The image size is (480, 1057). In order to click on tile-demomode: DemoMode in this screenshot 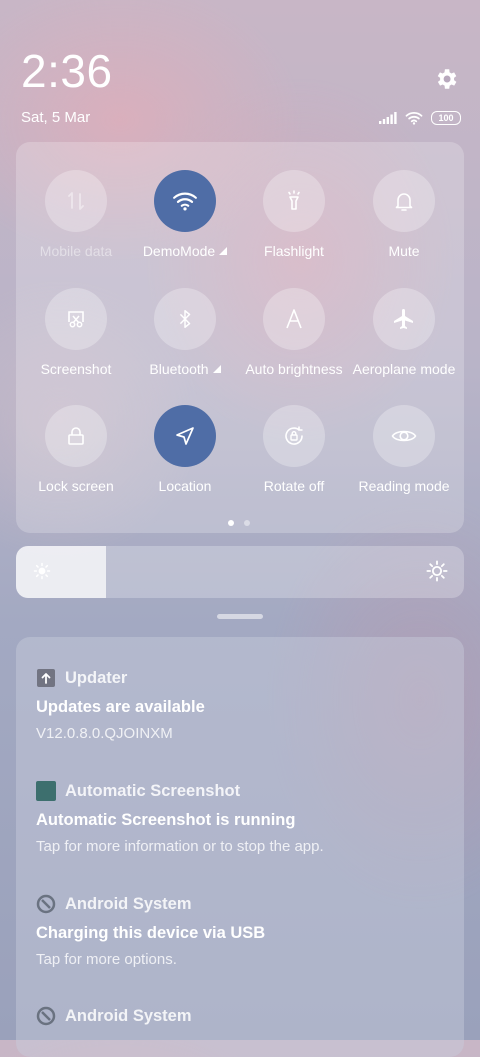, I will do `click(185, 225)`.